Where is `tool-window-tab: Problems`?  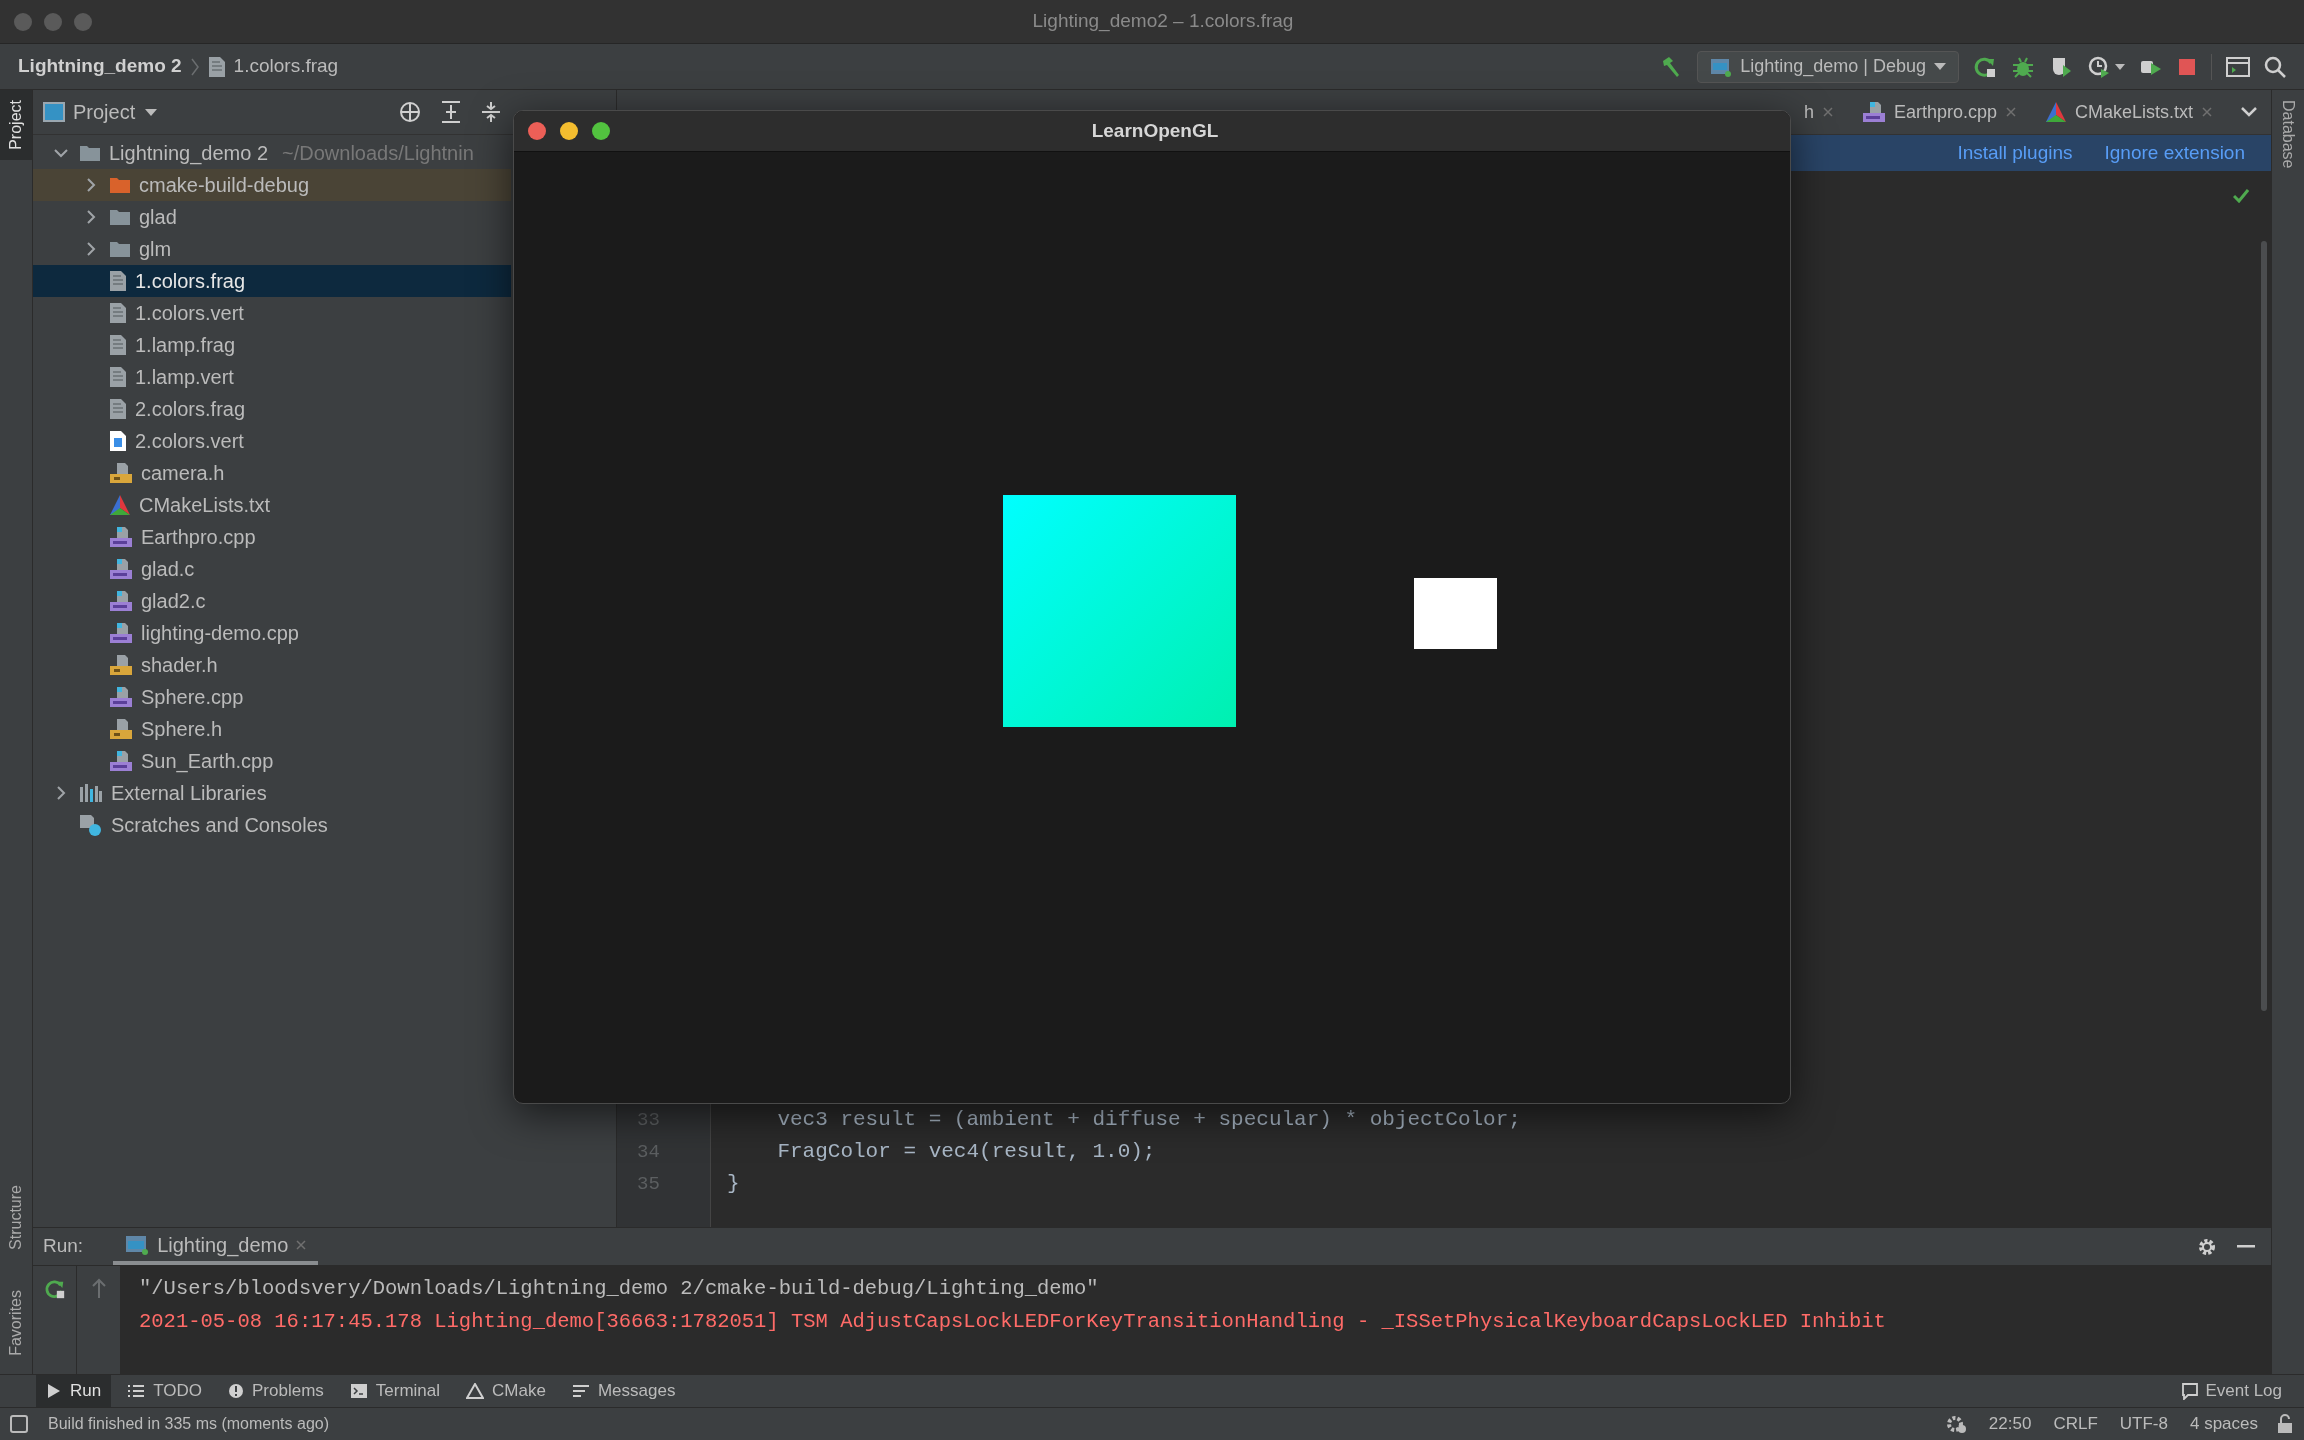 tool-window-tab: Problems is located at coordinates (276, 1391).